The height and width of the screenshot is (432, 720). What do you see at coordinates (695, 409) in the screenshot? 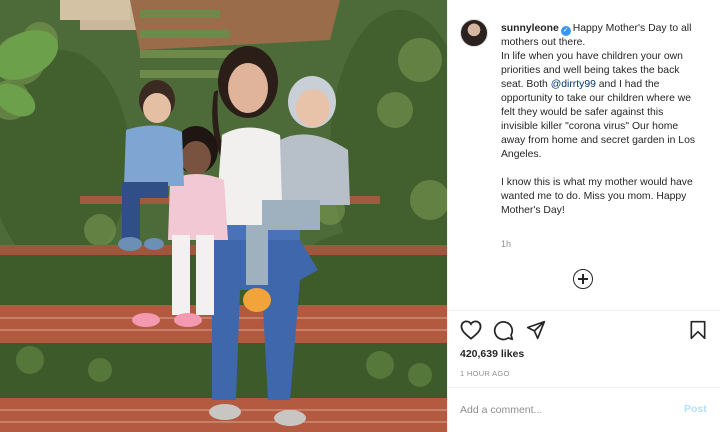
I see `post-comment-button: Post` at bounding box center [695, 409].